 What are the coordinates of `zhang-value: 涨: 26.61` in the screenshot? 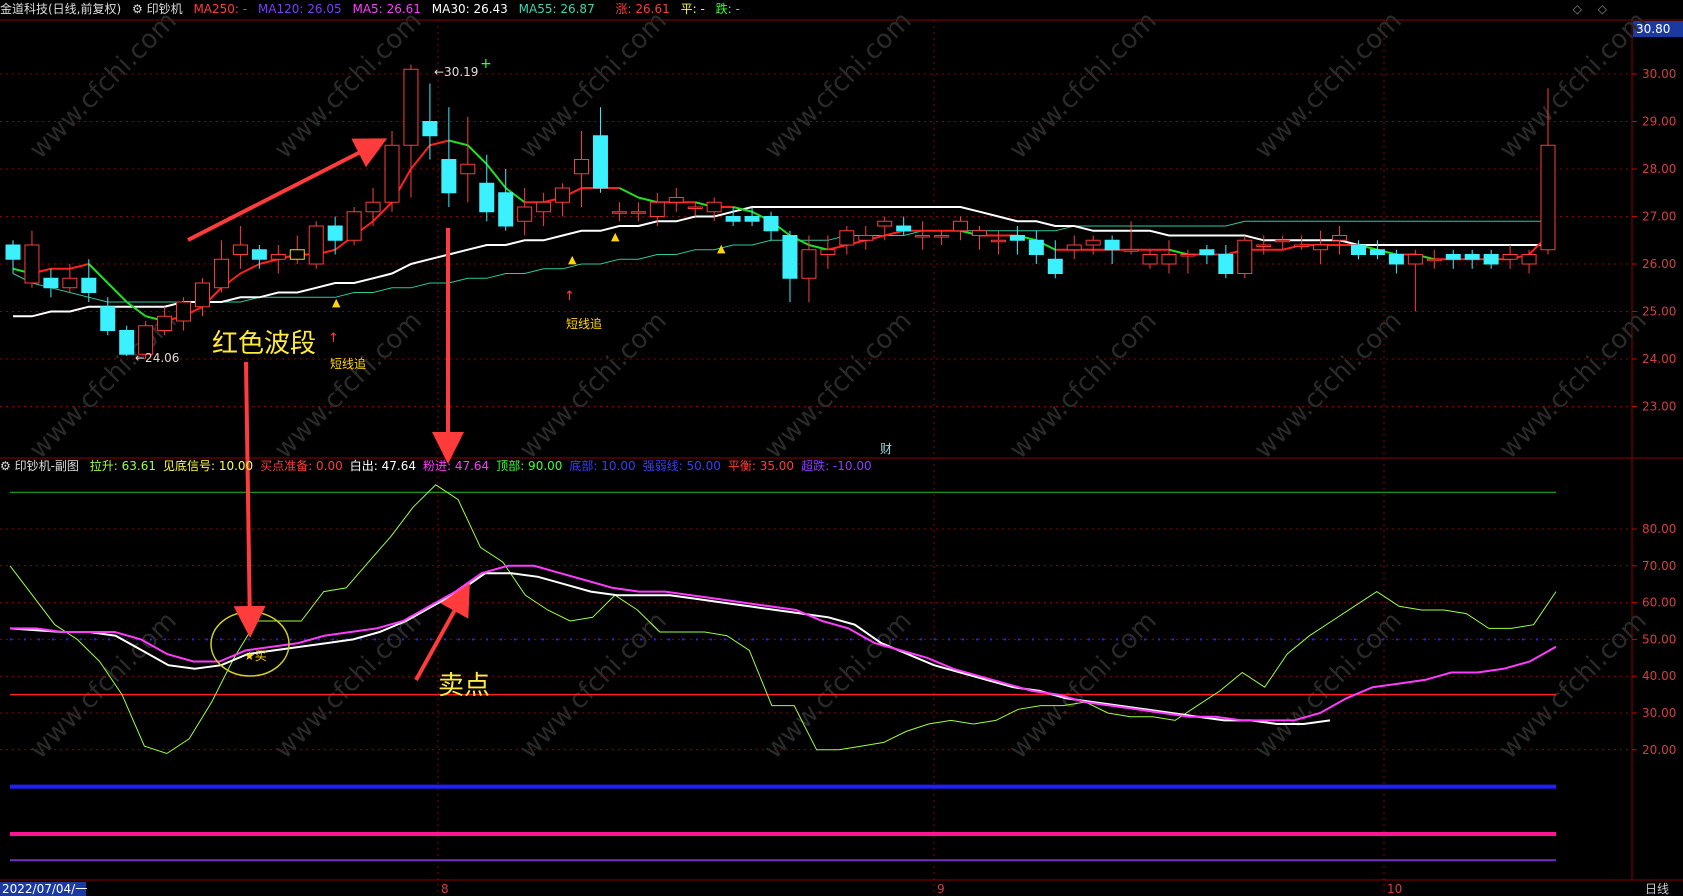 It's located at (642, 9).